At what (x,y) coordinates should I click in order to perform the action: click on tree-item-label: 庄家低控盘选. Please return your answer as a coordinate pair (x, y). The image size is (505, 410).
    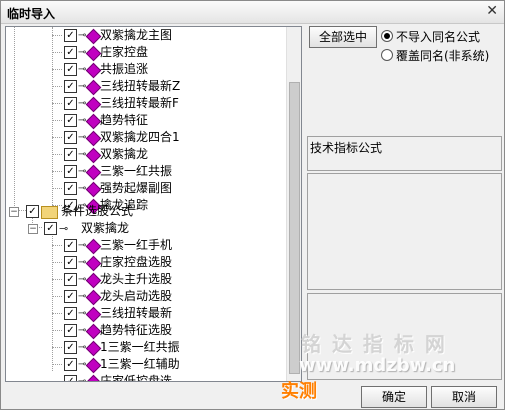
    Looking at the image, I should click on (136, 378).